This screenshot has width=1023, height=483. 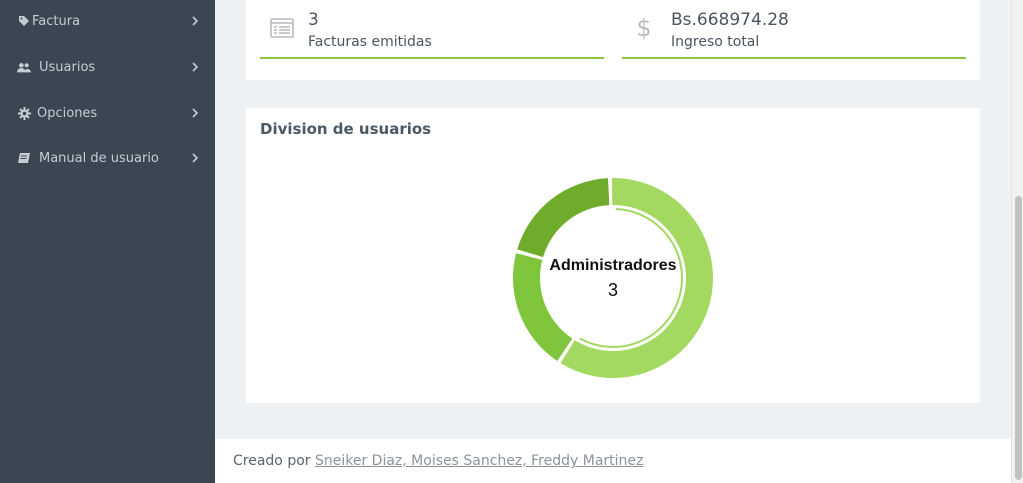 What do you see at coordinates (730, 20) in the screenshot?
I see `stat-value: Bs.668974.28` at bounding box center [730, 20].